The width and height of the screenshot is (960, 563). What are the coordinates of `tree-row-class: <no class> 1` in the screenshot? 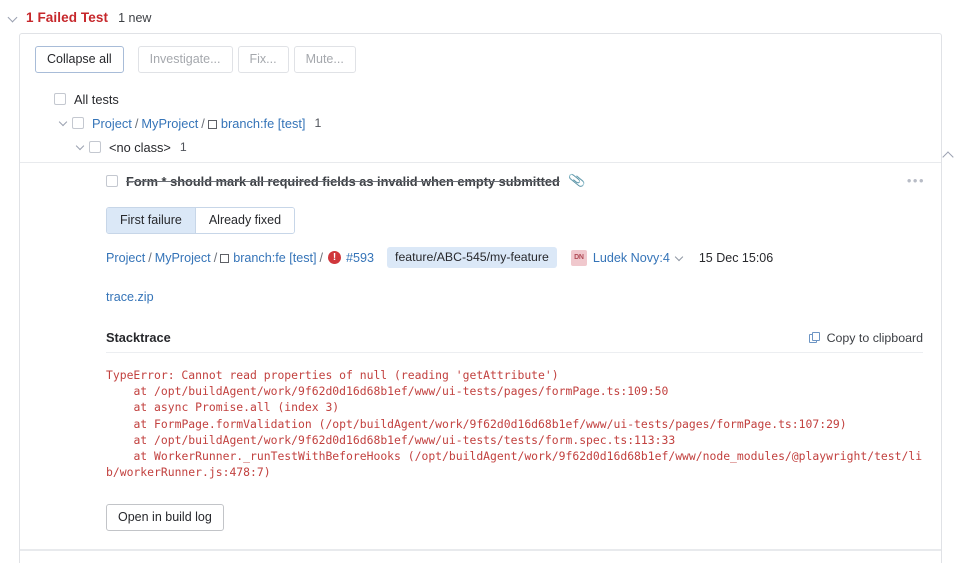 It's located at (480, 147).